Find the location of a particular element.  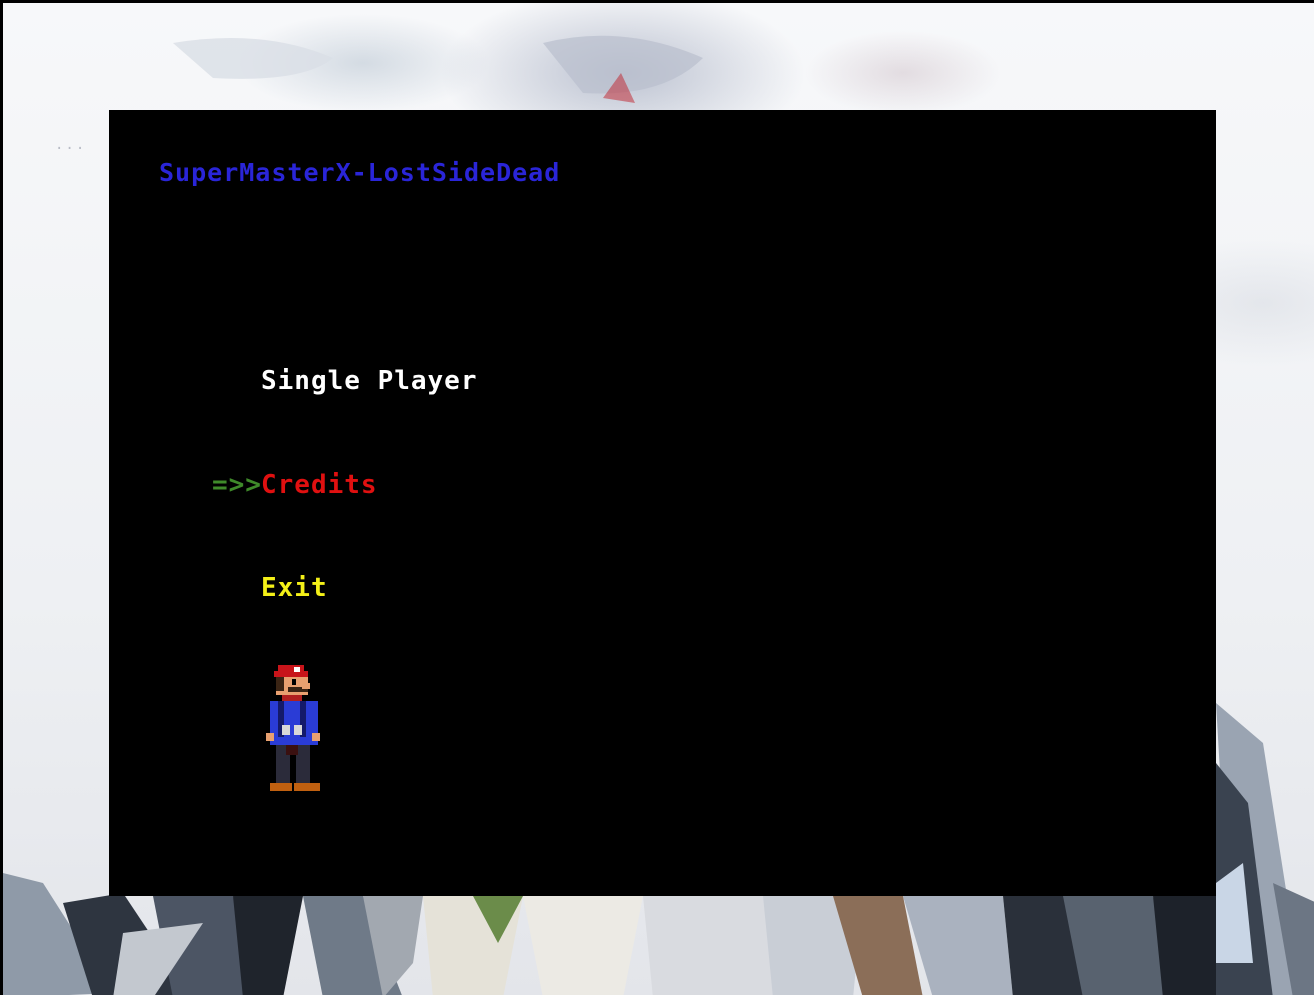

menu-item-single-player: Single Player is located at coordinates (369, 381).